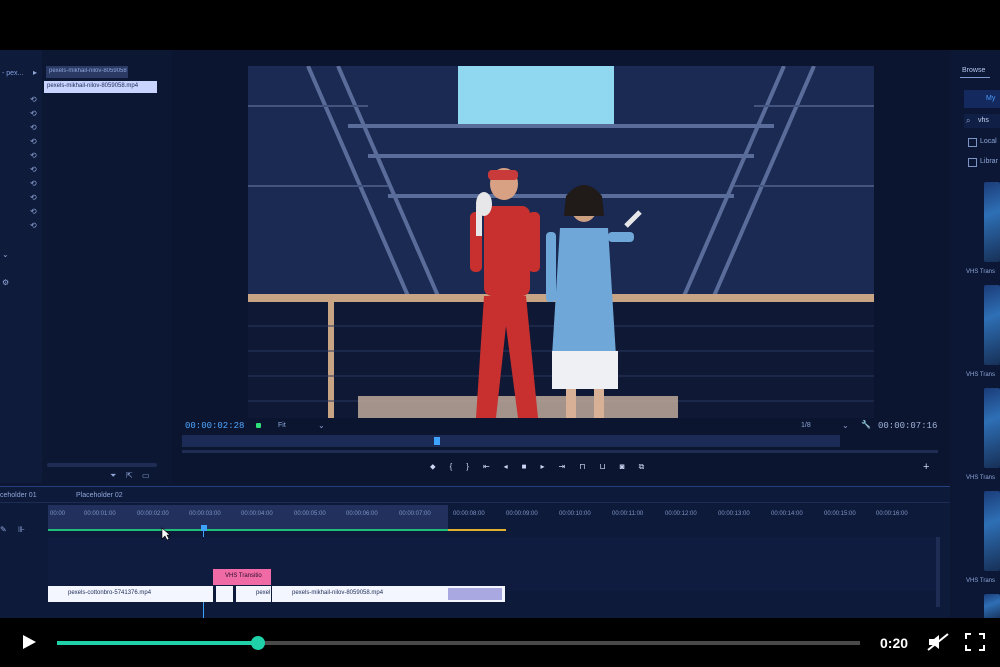 This screenshot has width=1000, height=667. I want to click on monitor-scrub-bar, so click(511, 441).